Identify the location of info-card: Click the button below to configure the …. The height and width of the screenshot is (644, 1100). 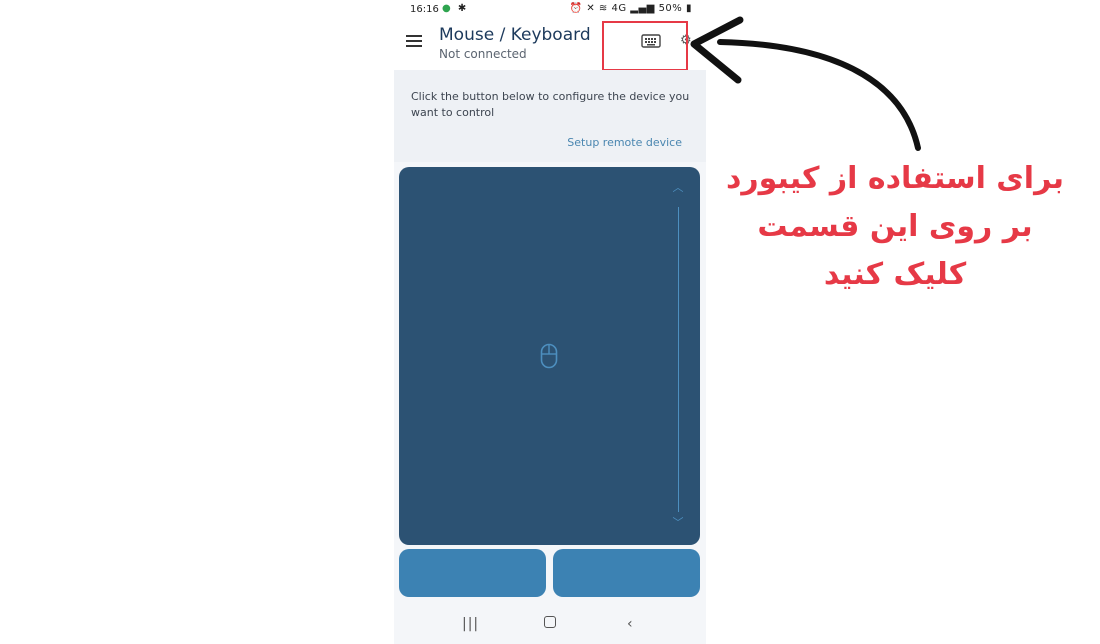
(550, 116).